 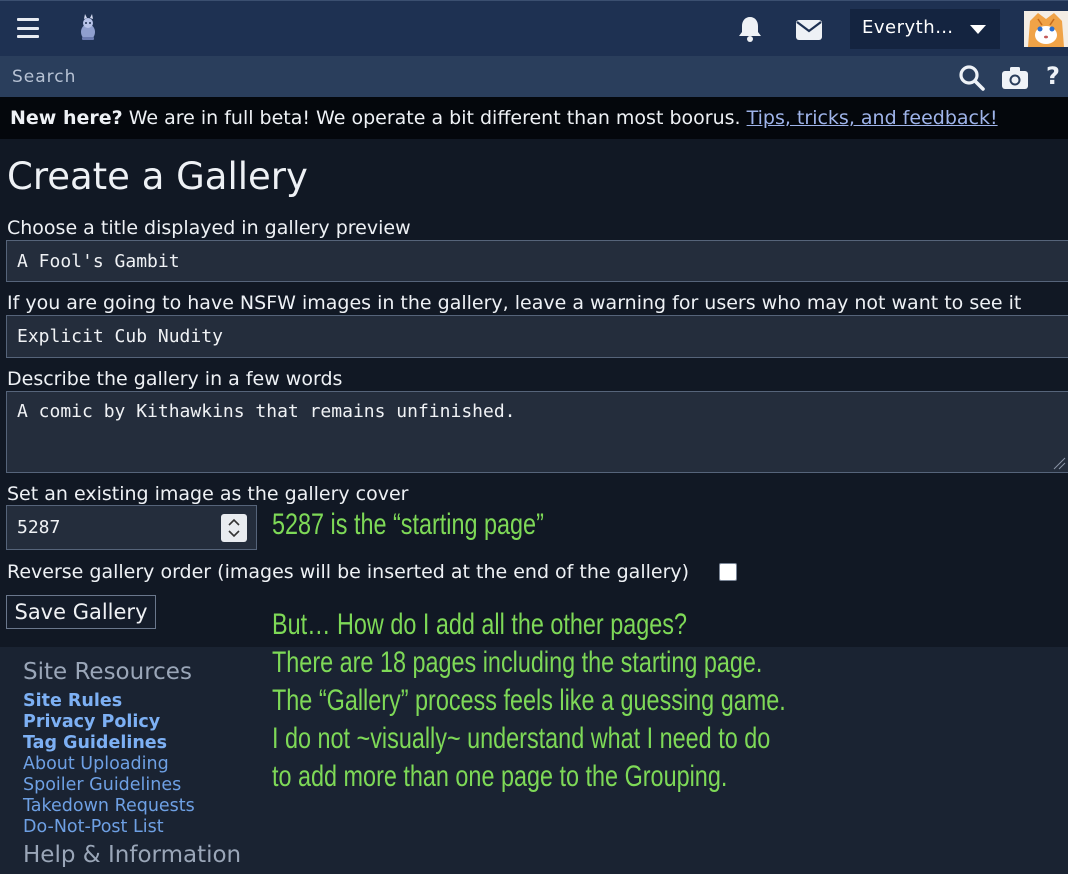 What do you see at coordinates (175, 379) in the screenshot?
I see `description-label: Describe the gallery in a few words` at bounding box center [175, 379].